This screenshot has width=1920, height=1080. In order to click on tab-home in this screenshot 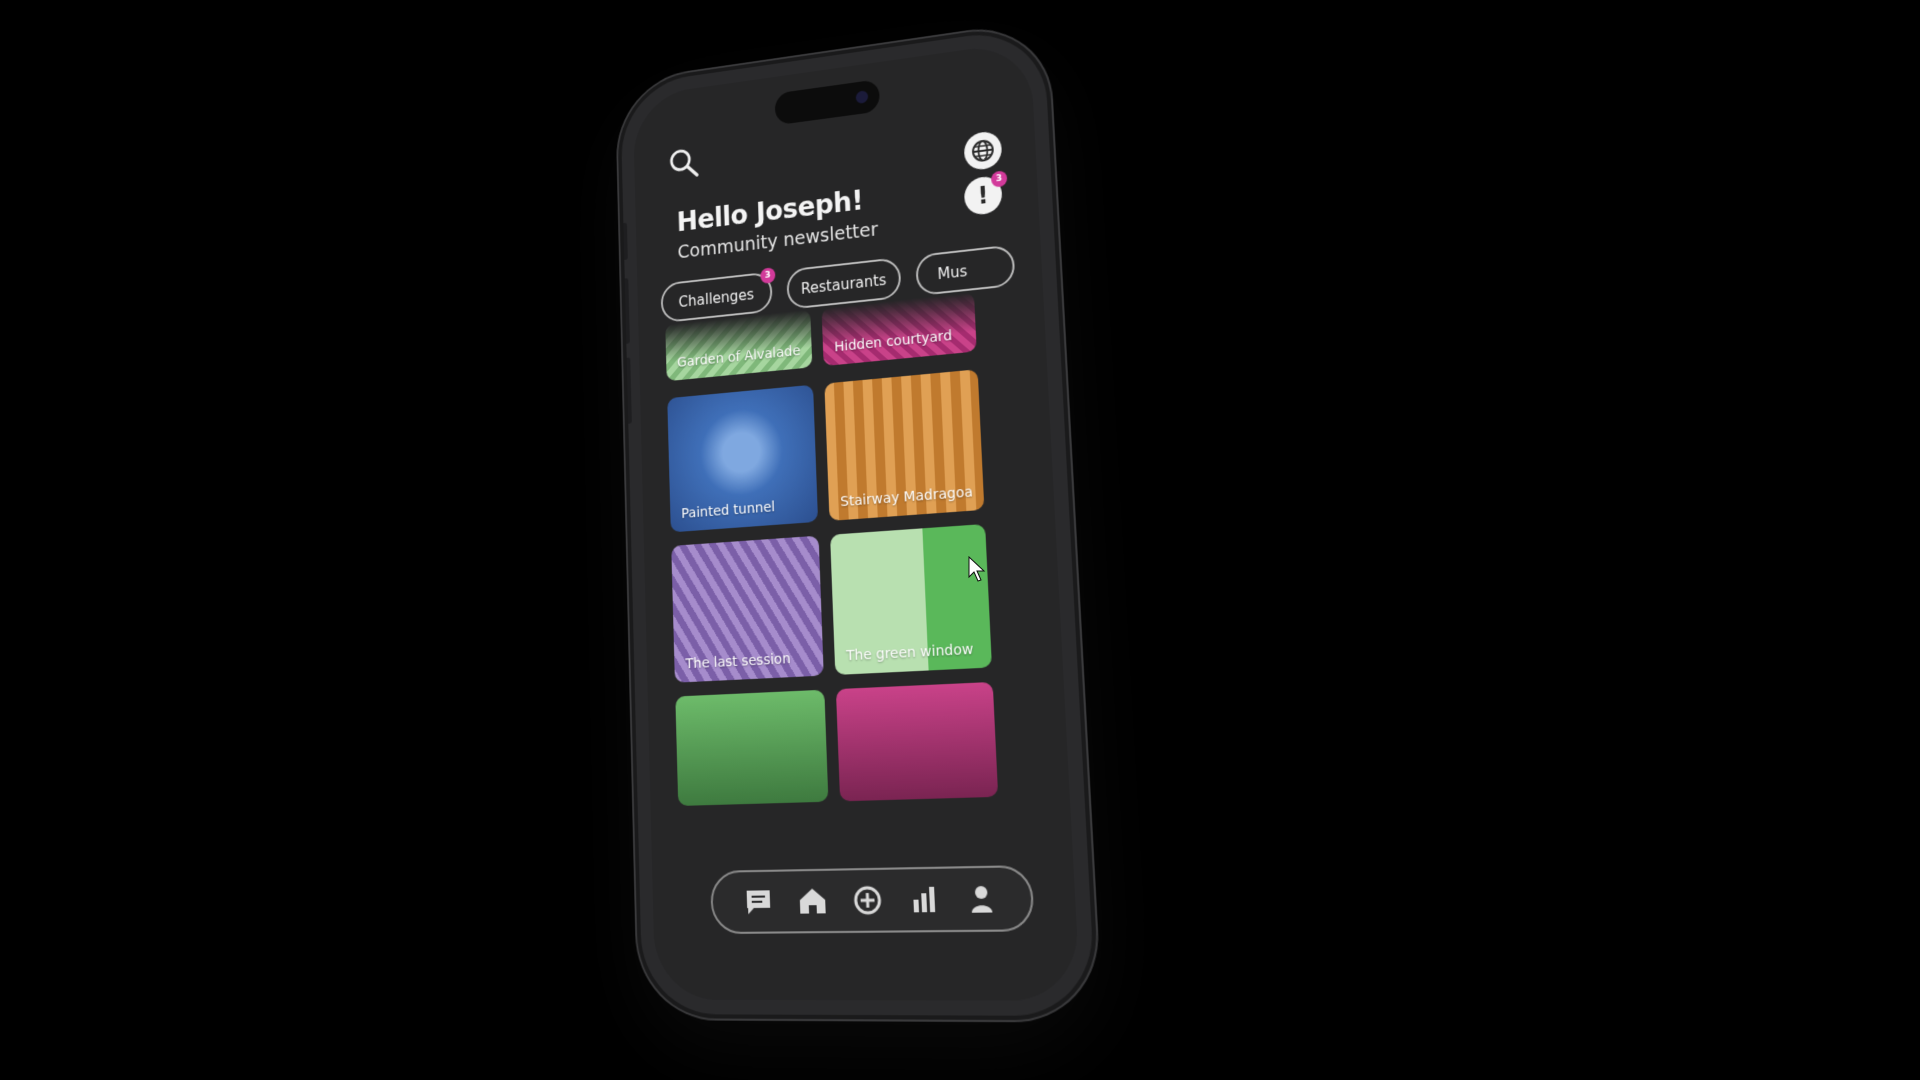, I will do `click(813, 901)`.